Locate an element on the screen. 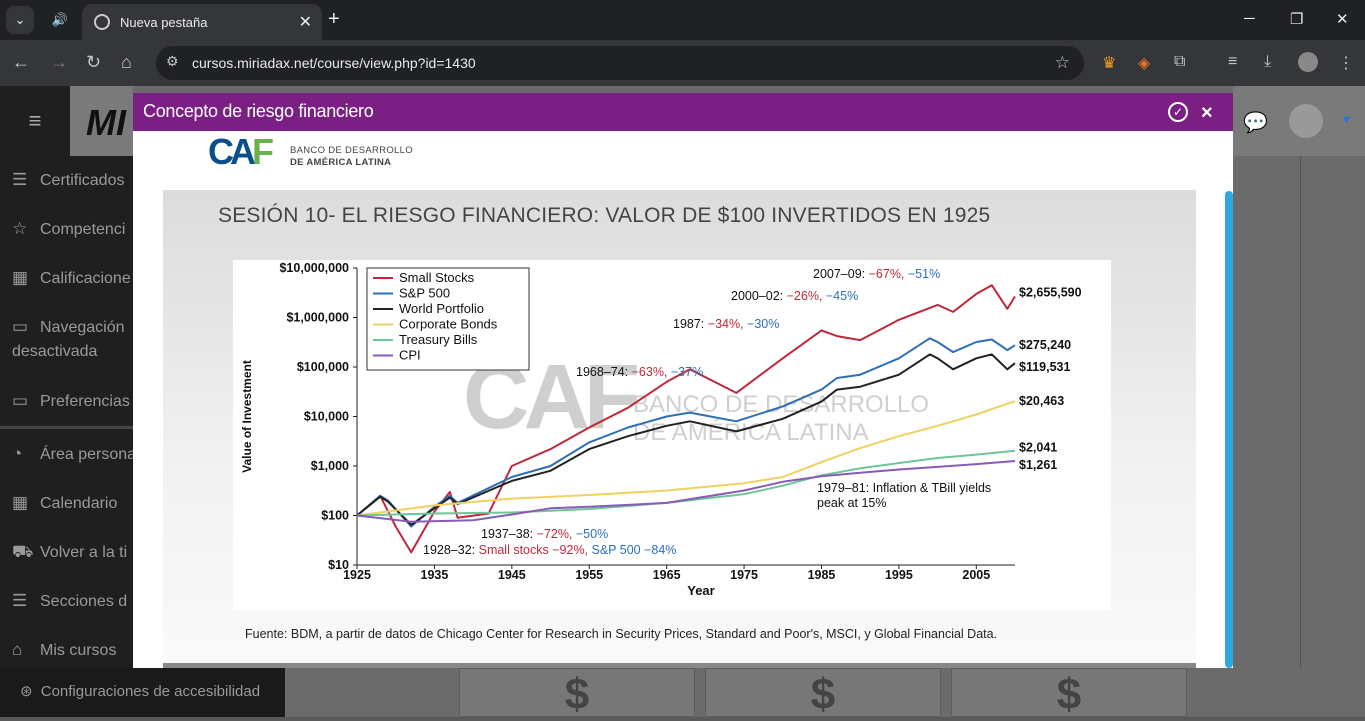  hamburger-menu-icon: ≡ is located at coordinates (35, 121).